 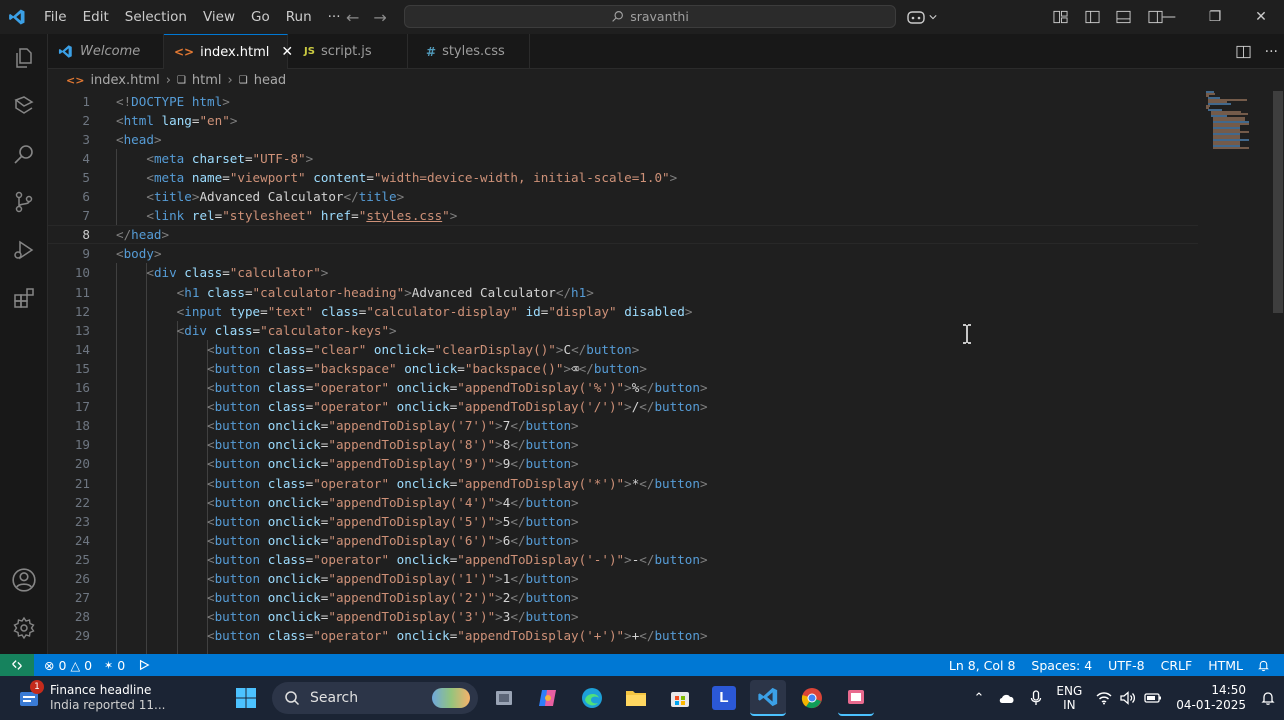 I want to click on code-line: 6 <title>Advanced Calculator</title>, so click(x=623, y=196).